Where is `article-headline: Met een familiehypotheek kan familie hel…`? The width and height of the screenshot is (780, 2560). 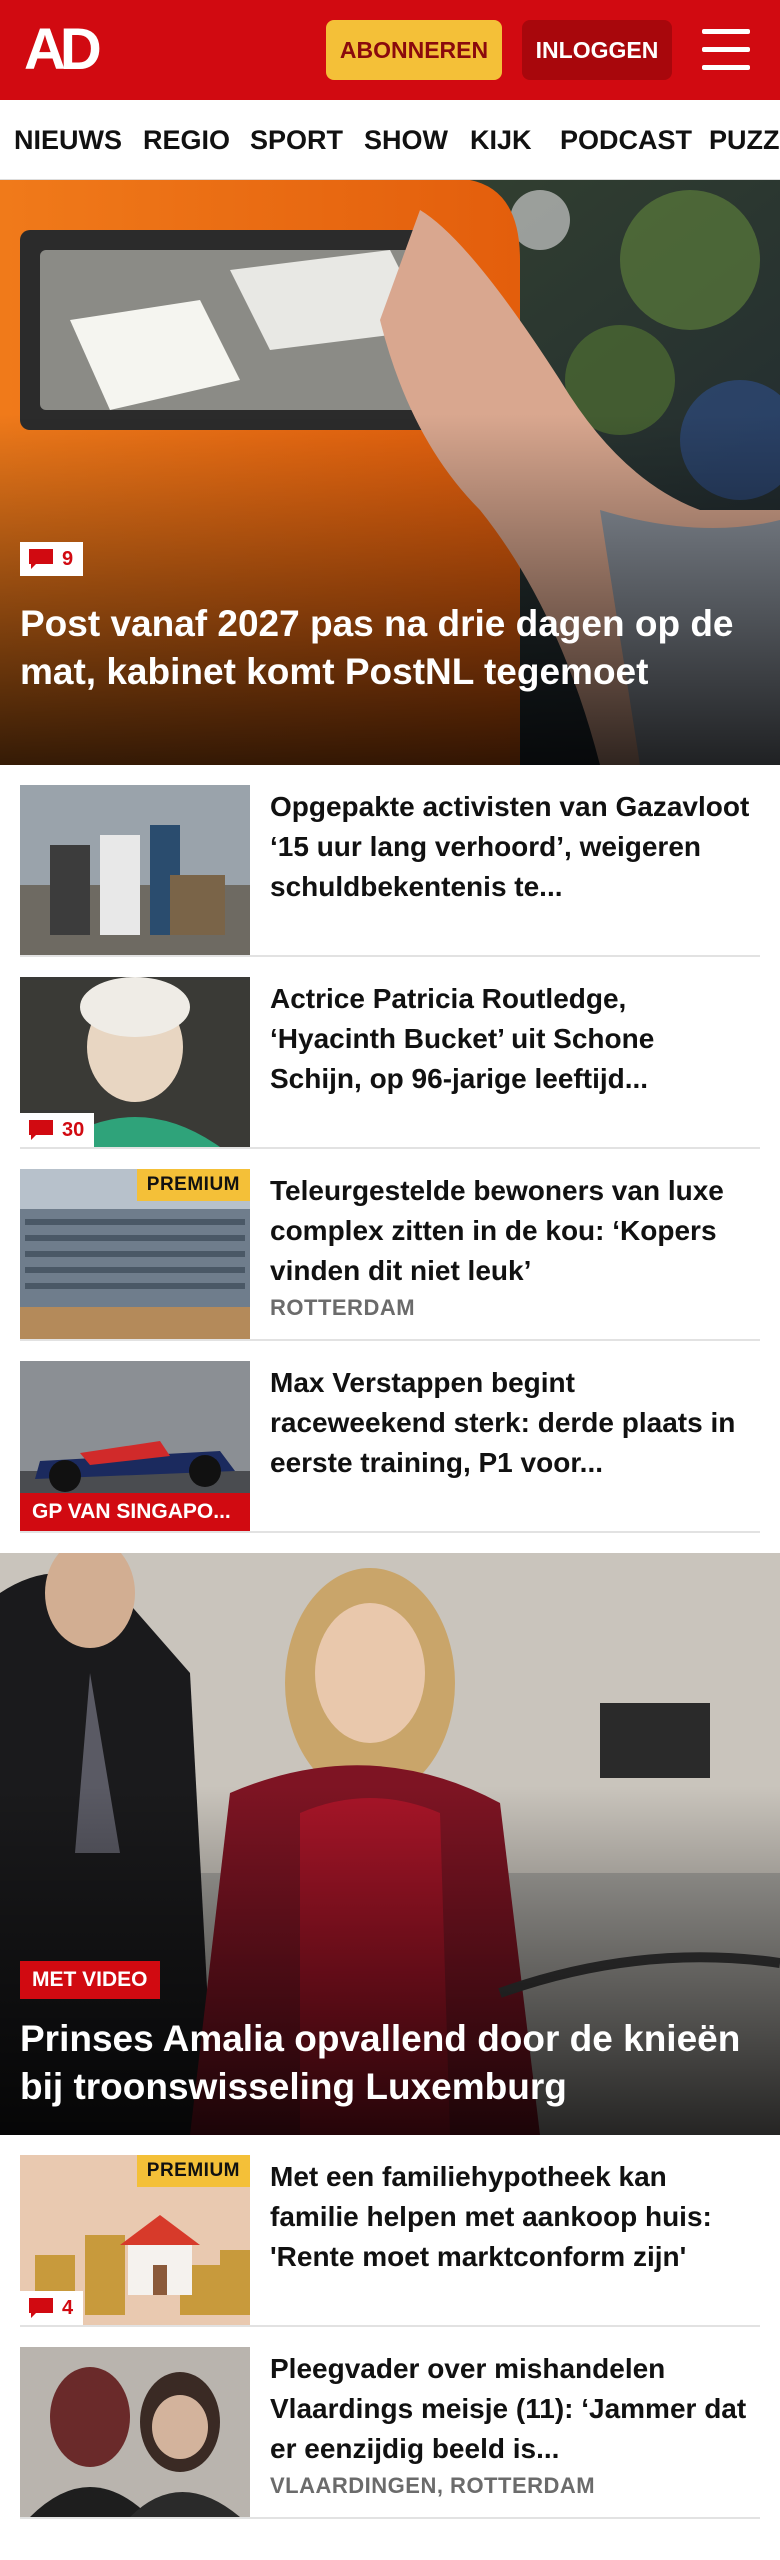 article-headline: Met een familiehypotheek kan familie hel… is located at coordinates (510, 2217).